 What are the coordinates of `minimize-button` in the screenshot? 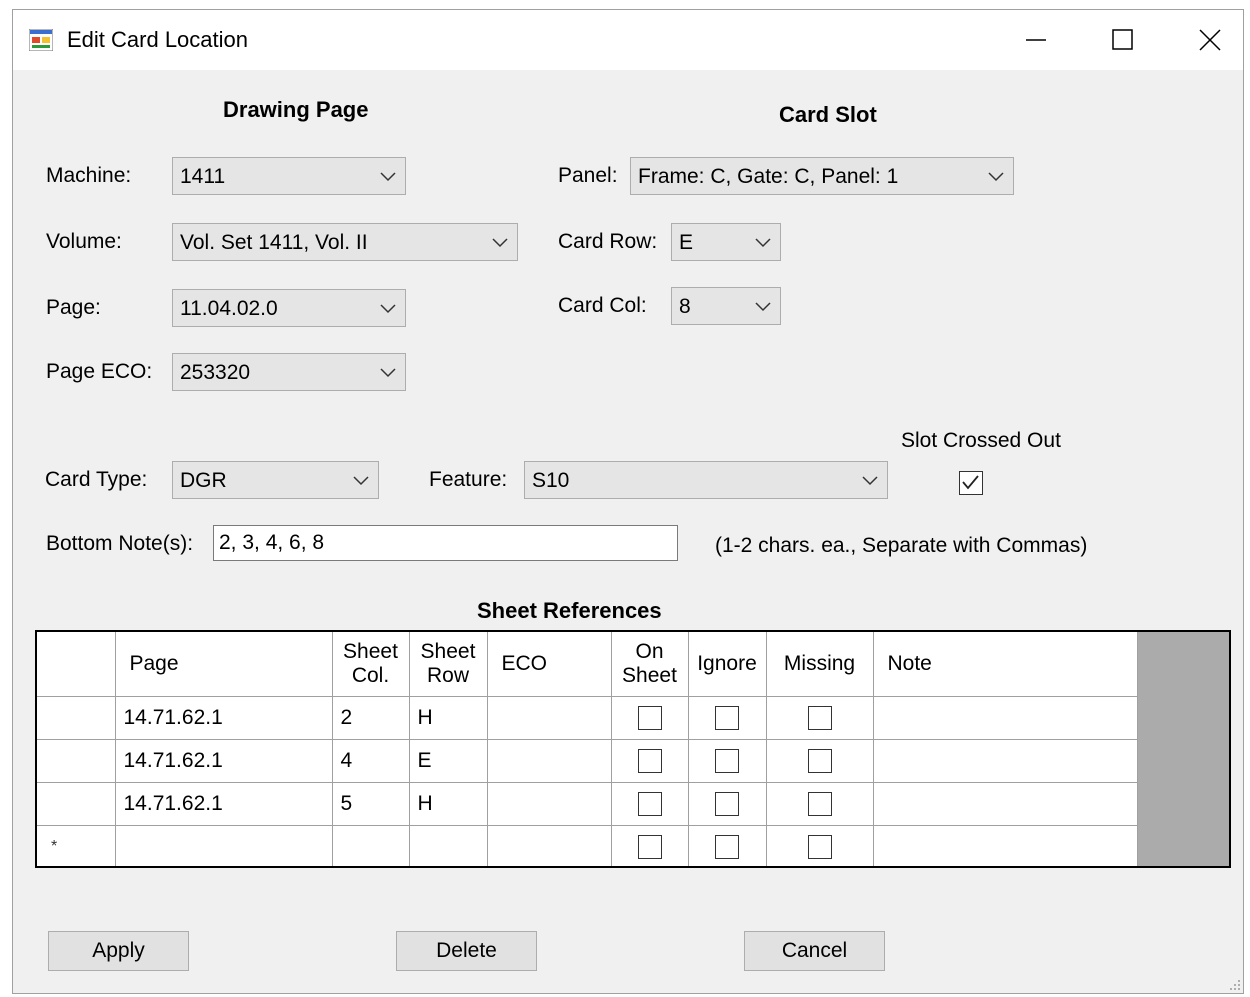 It's located at (1036, 40).